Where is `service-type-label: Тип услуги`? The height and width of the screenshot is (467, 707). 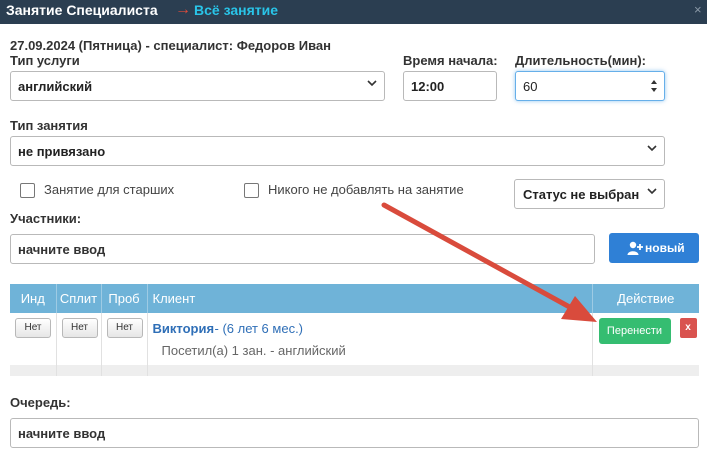 service-type-label: Тип услуги is located at coordinates (45, 60).